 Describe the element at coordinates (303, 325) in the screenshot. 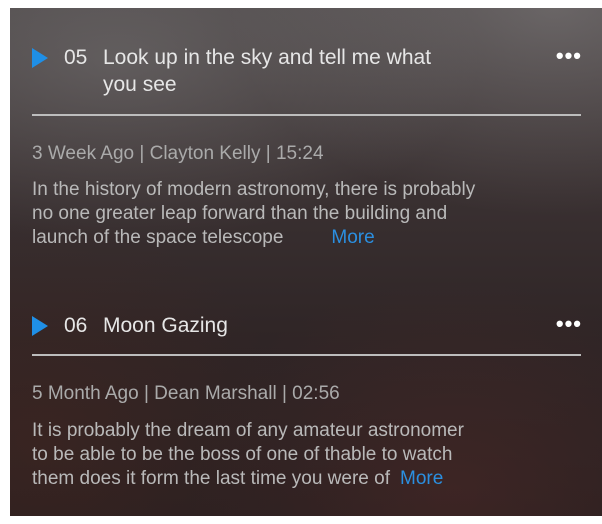

I see `episode-title: Moon Gazing` at that location.